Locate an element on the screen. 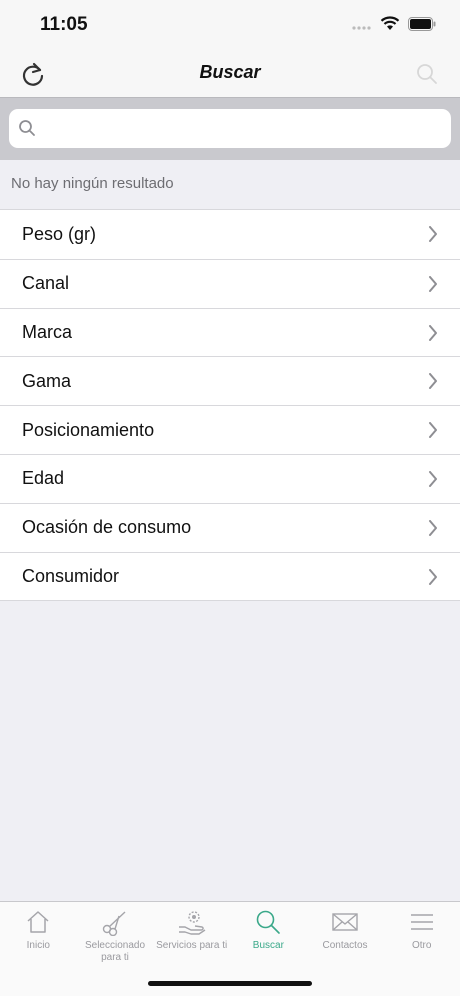 The width and height of the screenshot is (460, 996). magnifier-icon is located at coordinates (27, 130).